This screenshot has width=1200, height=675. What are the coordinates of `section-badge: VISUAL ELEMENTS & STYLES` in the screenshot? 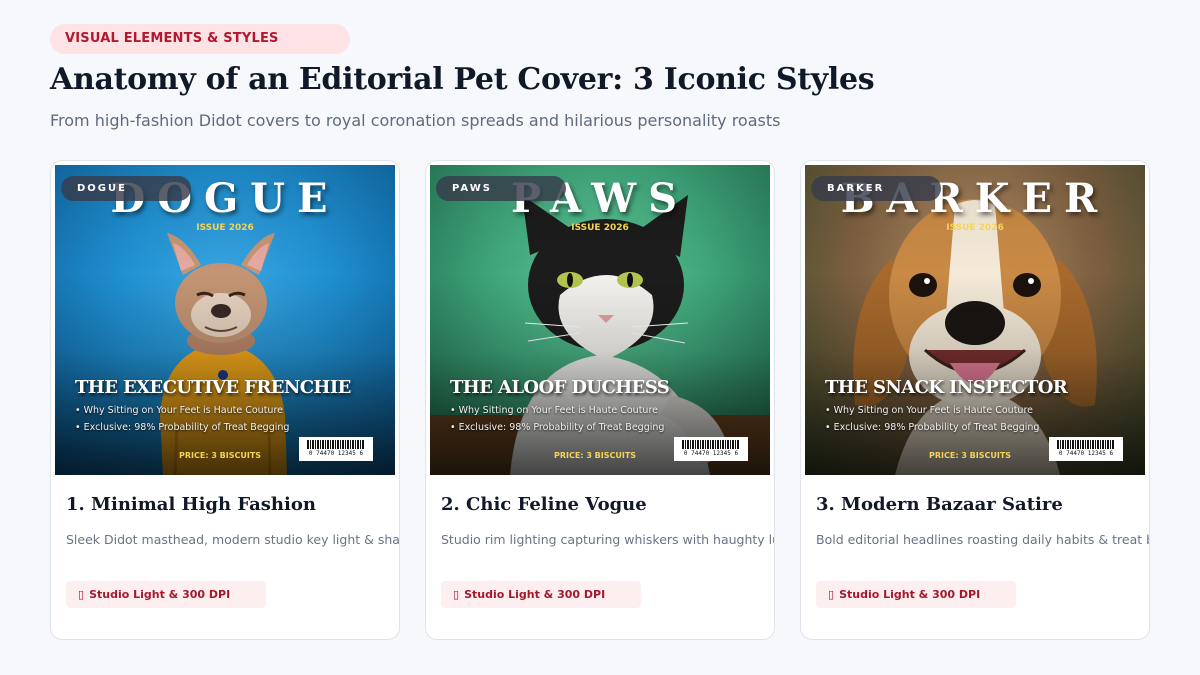 It's located at (200, 39).